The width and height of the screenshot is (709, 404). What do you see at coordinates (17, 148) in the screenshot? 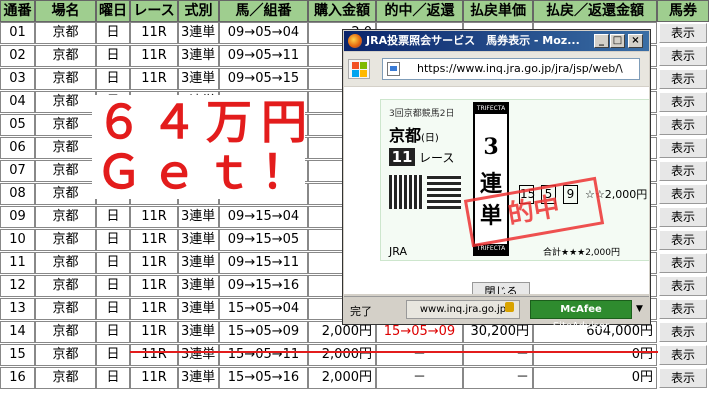
I see `serial-cell: 06` at bounding box center [17, 148].